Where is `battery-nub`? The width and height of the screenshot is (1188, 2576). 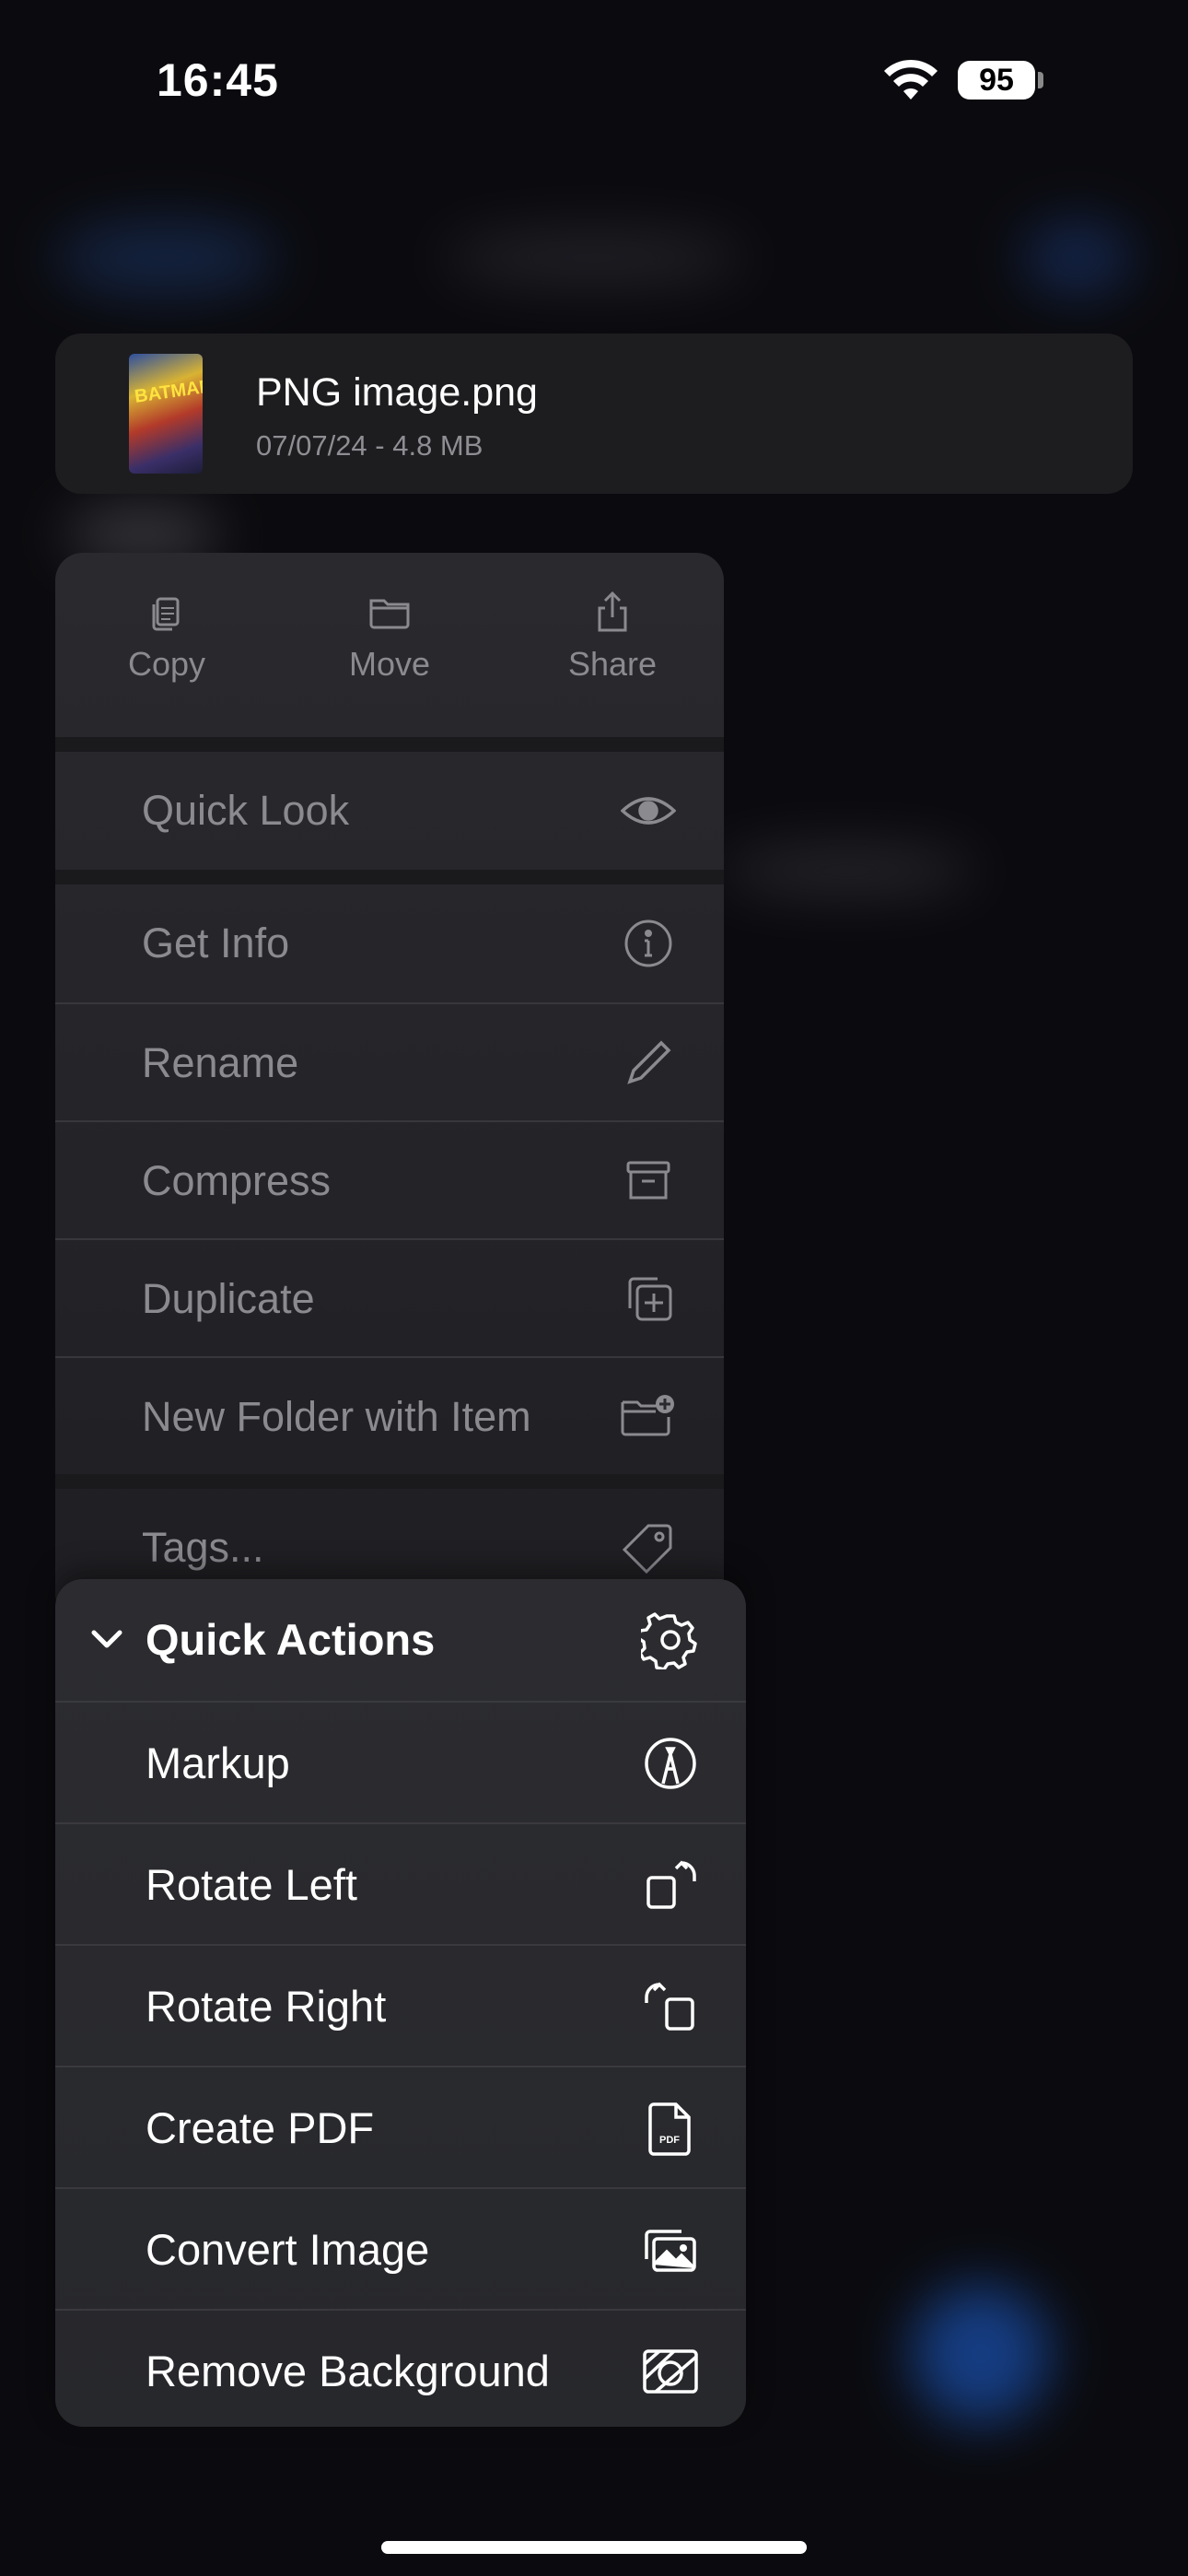 battery-nub is located at coordinates (1040, 80).